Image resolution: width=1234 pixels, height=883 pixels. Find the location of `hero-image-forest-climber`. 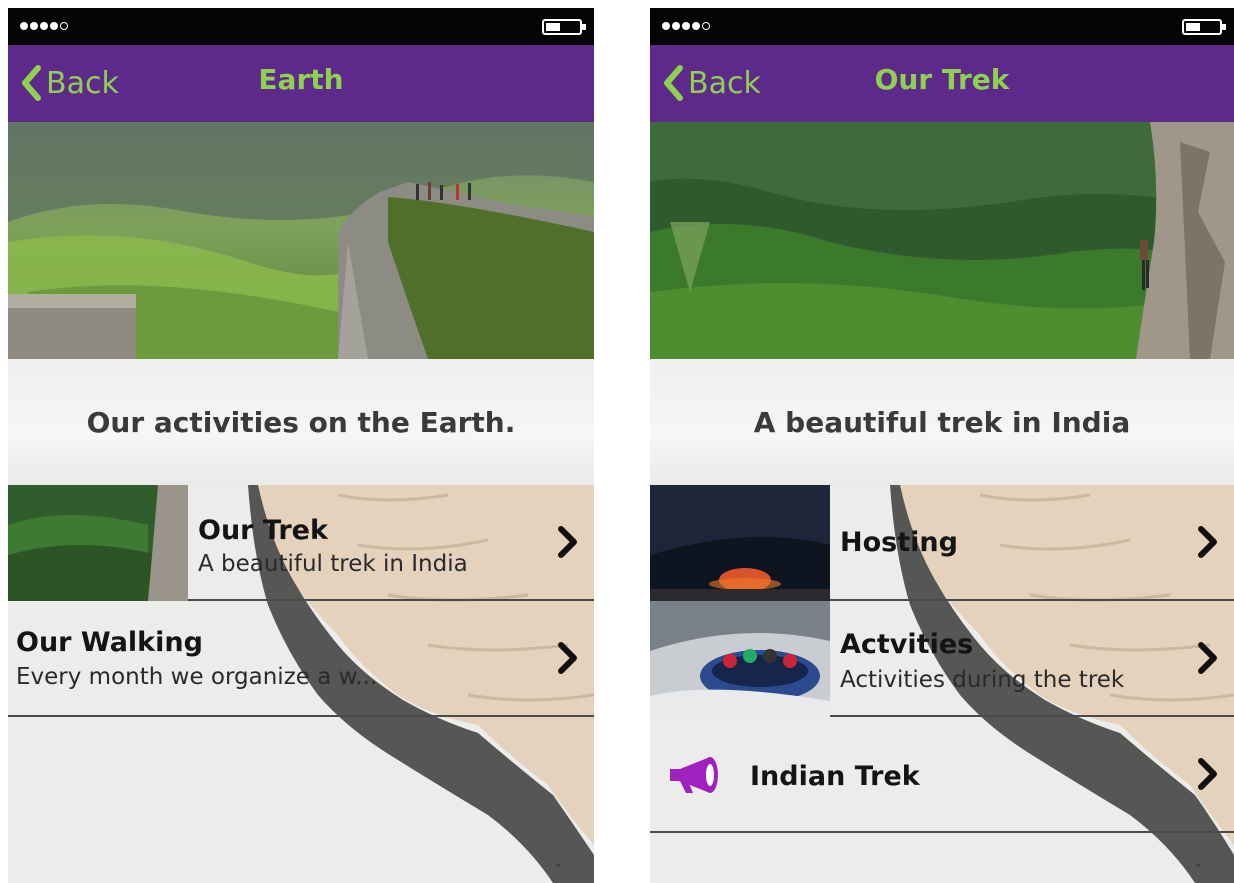

hero-image-forest-climber is located at coordinates (942, 240).